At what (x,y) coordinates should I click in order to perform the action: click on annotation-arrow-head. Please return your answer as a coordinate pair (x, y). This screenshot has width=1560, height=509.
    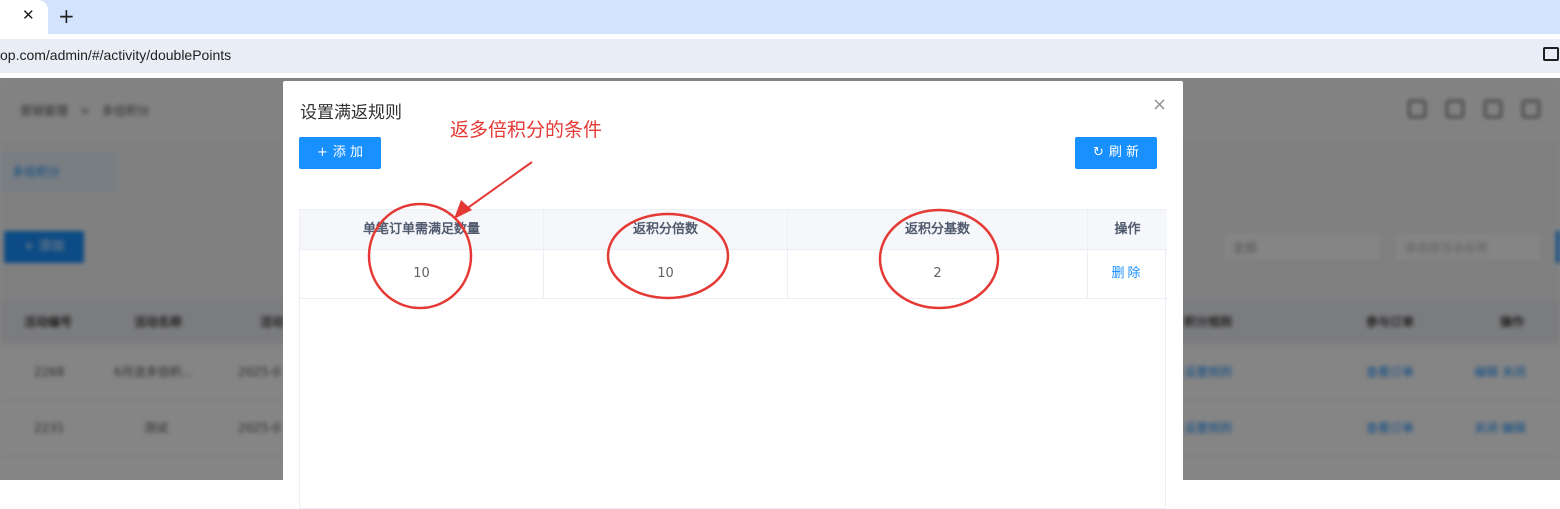
    Looking at the image, I should click on (463, 209).